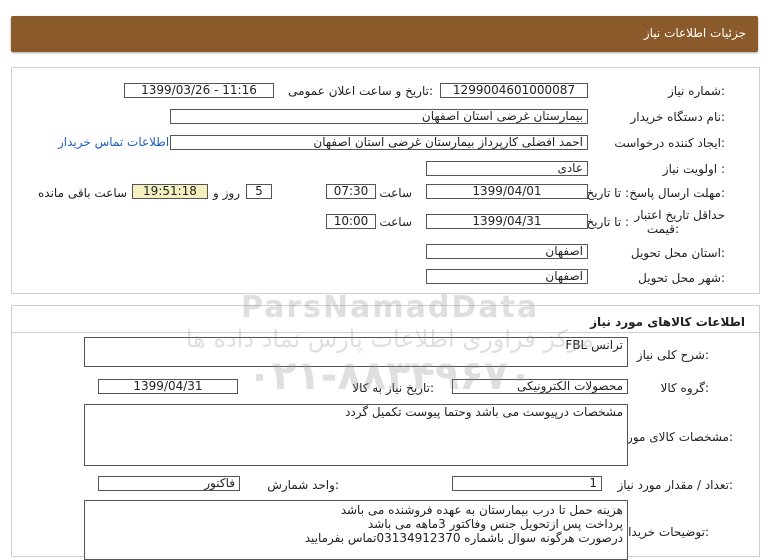 This screenshot has width=770, height=560. I want to click on validity-date-field: 1399/04/31, so click(507, 221).